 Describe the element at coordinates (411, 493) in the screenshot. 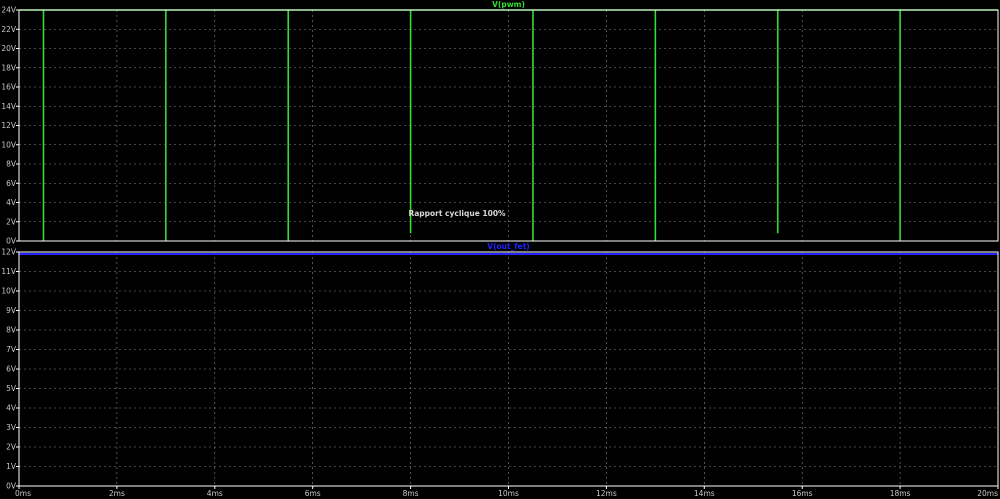

I see `x-tick-label: 8ms` at that location.